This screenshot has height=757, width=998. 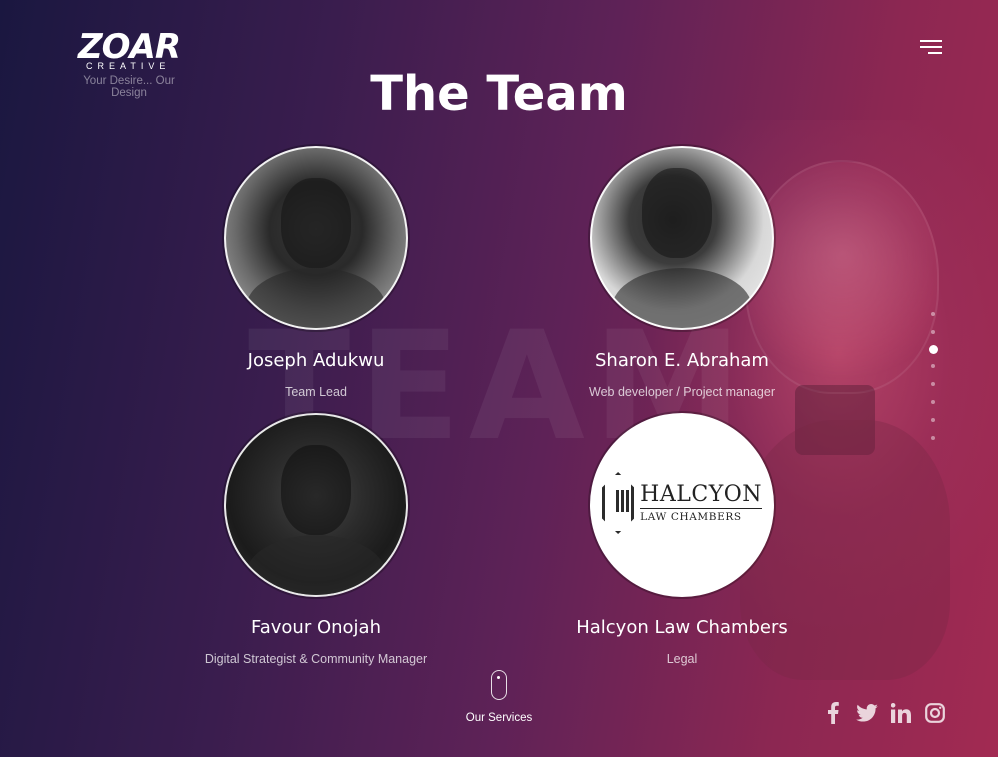 What do you see at coordinates (901, 713) in the screenshot?
I see `linkedin-icon` at bounding box center [901, 713].